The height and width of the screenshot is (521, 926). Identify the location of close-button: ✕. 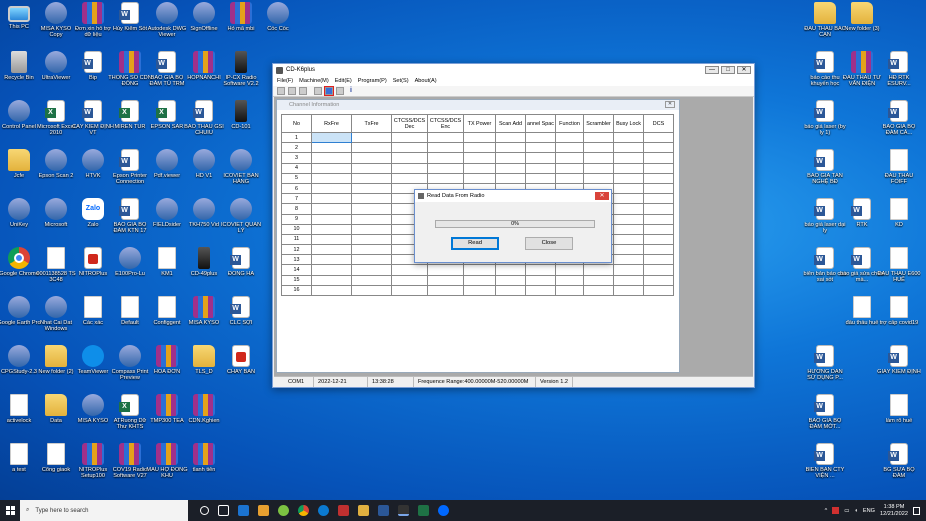
(744, 70).